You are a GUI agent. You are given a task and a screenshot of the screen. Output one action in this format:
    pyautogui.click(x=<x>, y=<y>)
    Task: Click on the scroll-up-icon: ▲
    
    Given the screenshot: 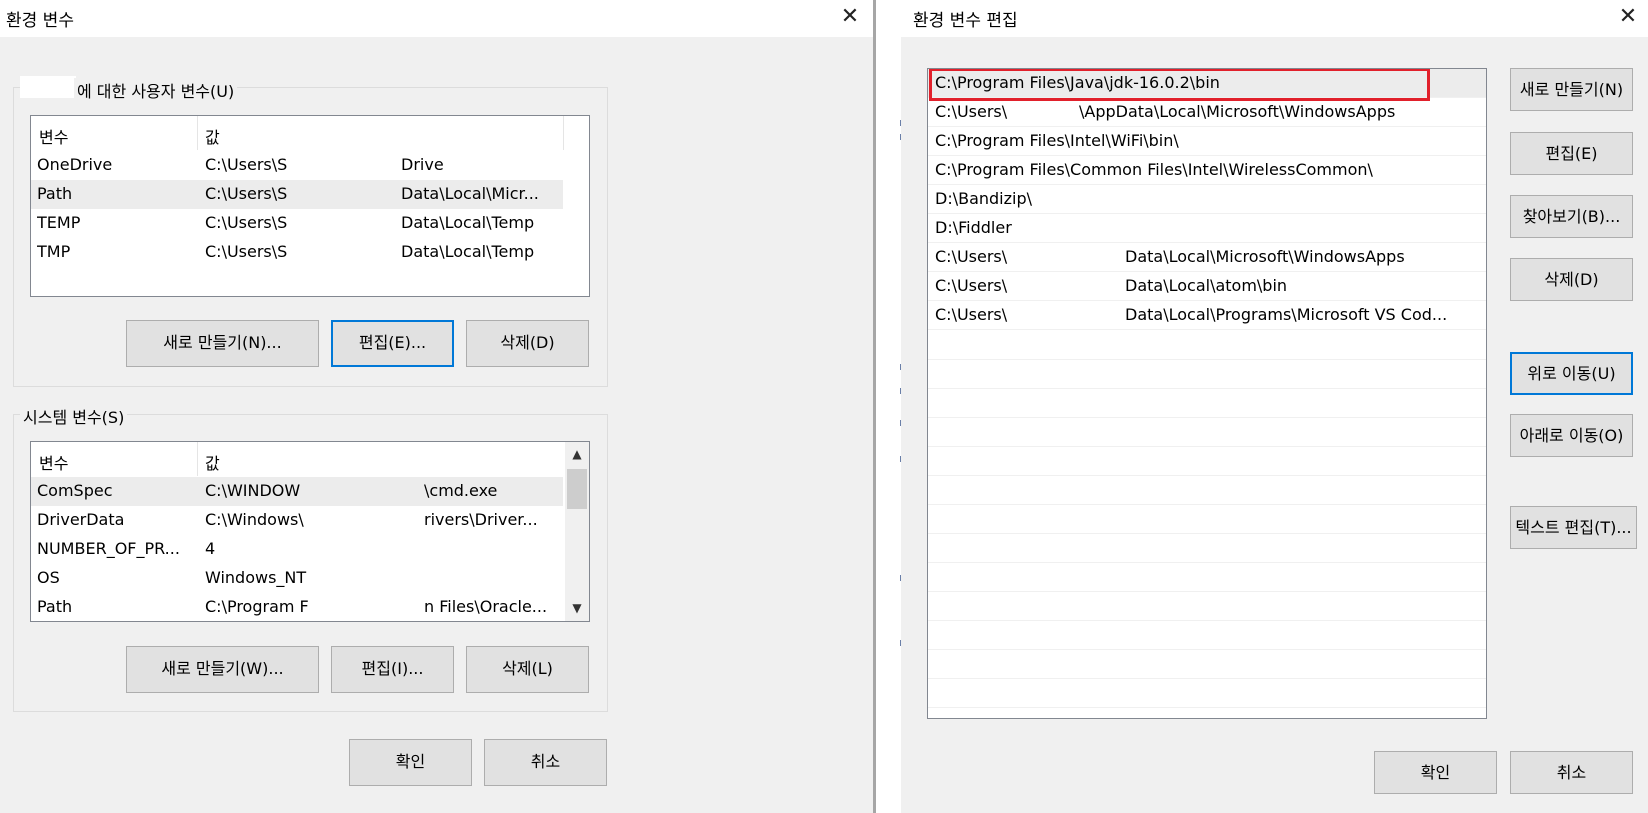 What is the action you would take?
    pyautogui.click(x=577, y=454)
    